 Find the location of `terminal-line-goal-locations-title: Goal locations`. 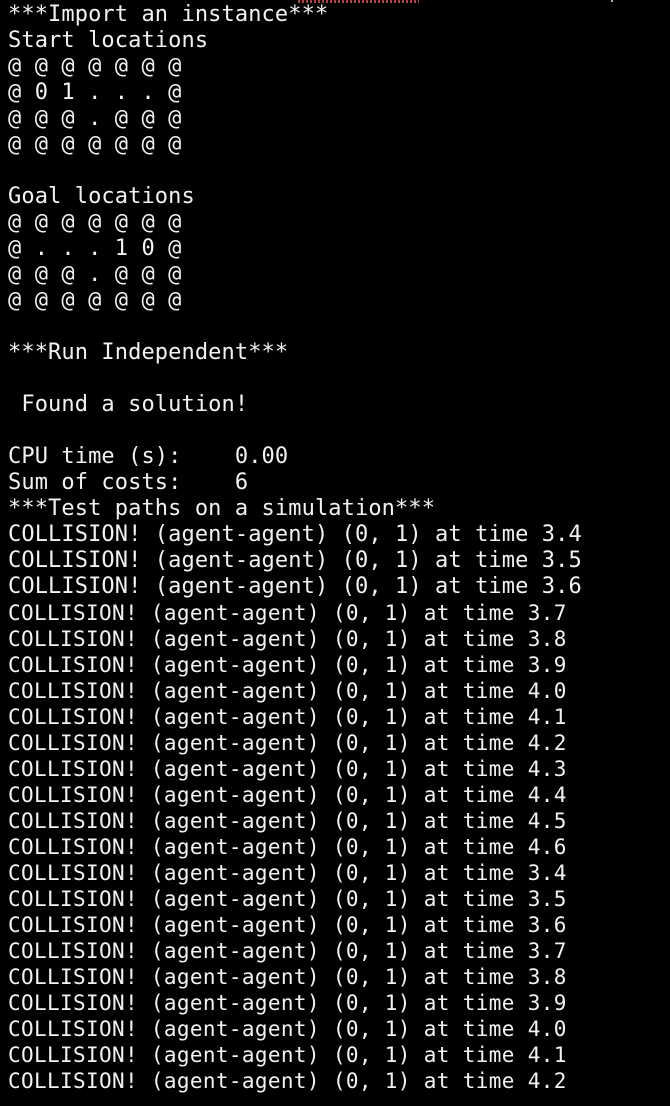

terminal-line-goal-locations-title: Goal locations is located at coordinates (101, 196).